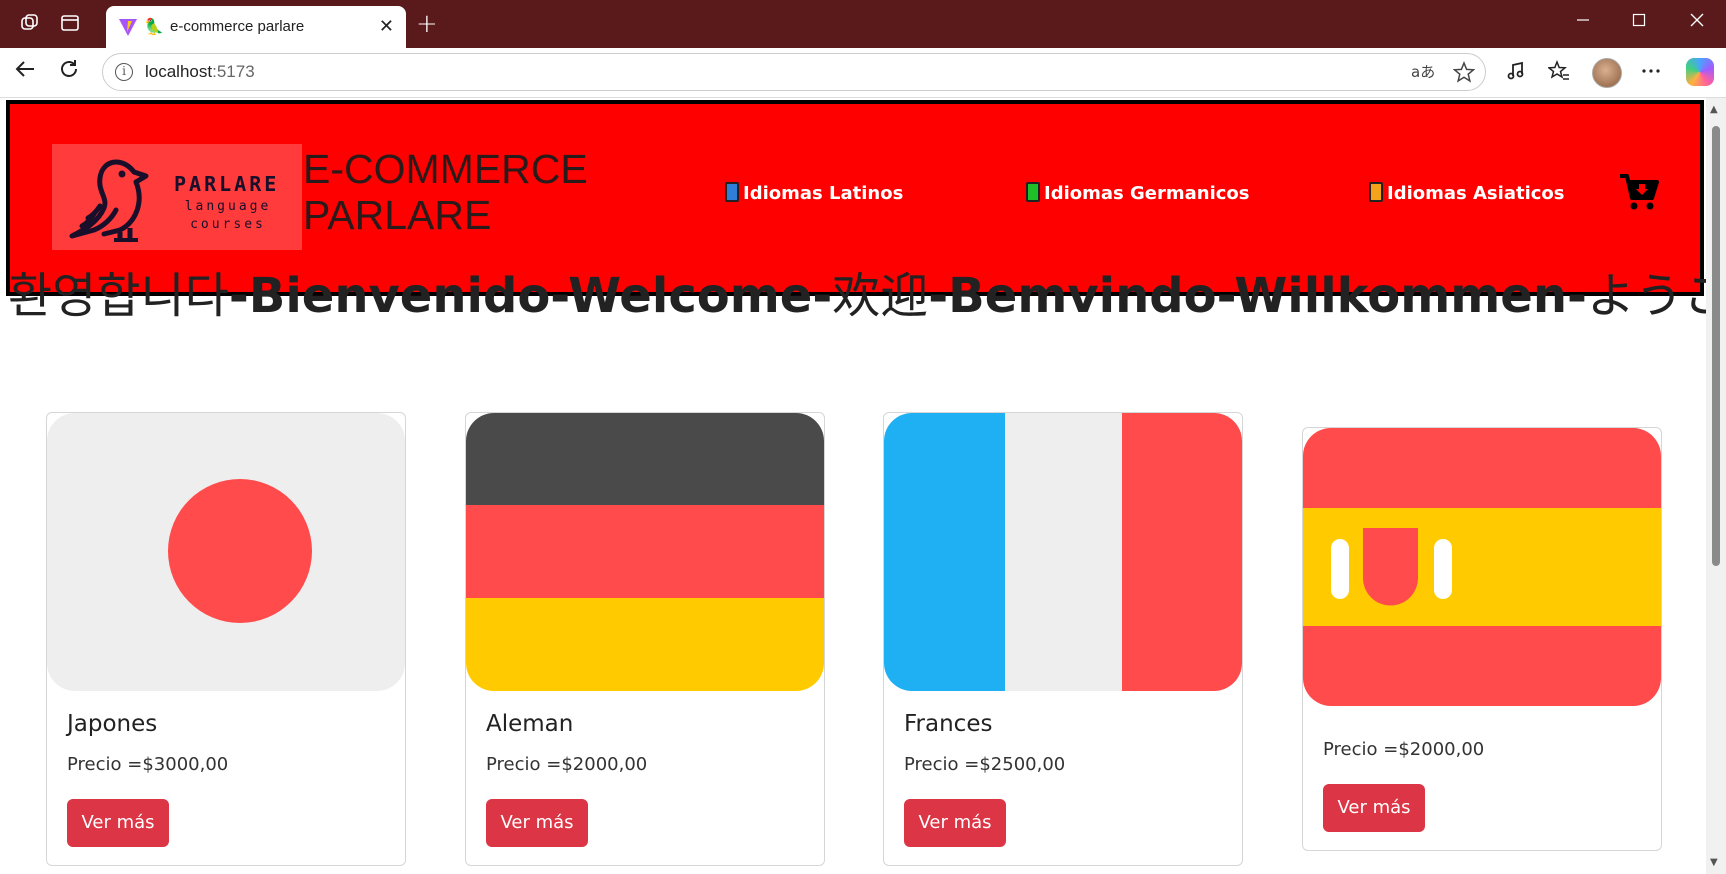 The height and width of the screenshot is (874, 1726). I want to click on back-icon, so click(25, 73).